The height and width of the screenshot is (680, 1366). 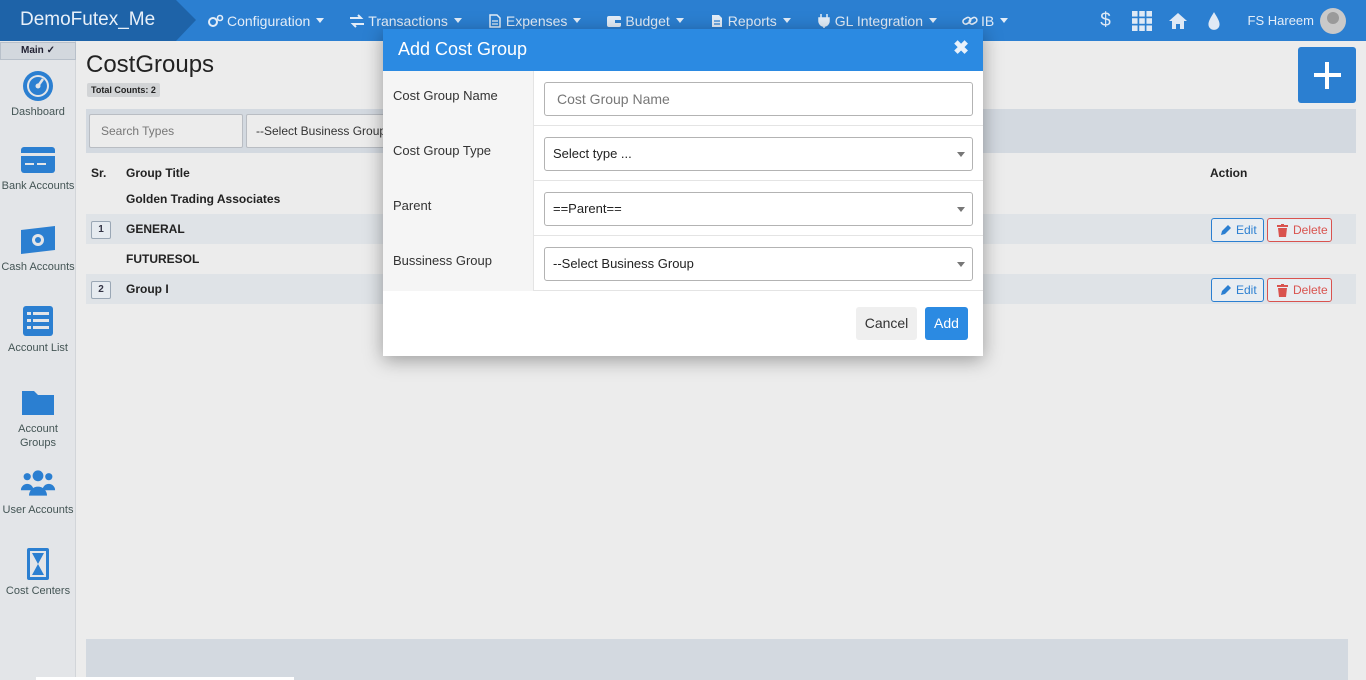 What do you see at coordinates (458, 98) in the screenshot?
I see `field-label: Cost Group Name` at bounding box center [458, 98].